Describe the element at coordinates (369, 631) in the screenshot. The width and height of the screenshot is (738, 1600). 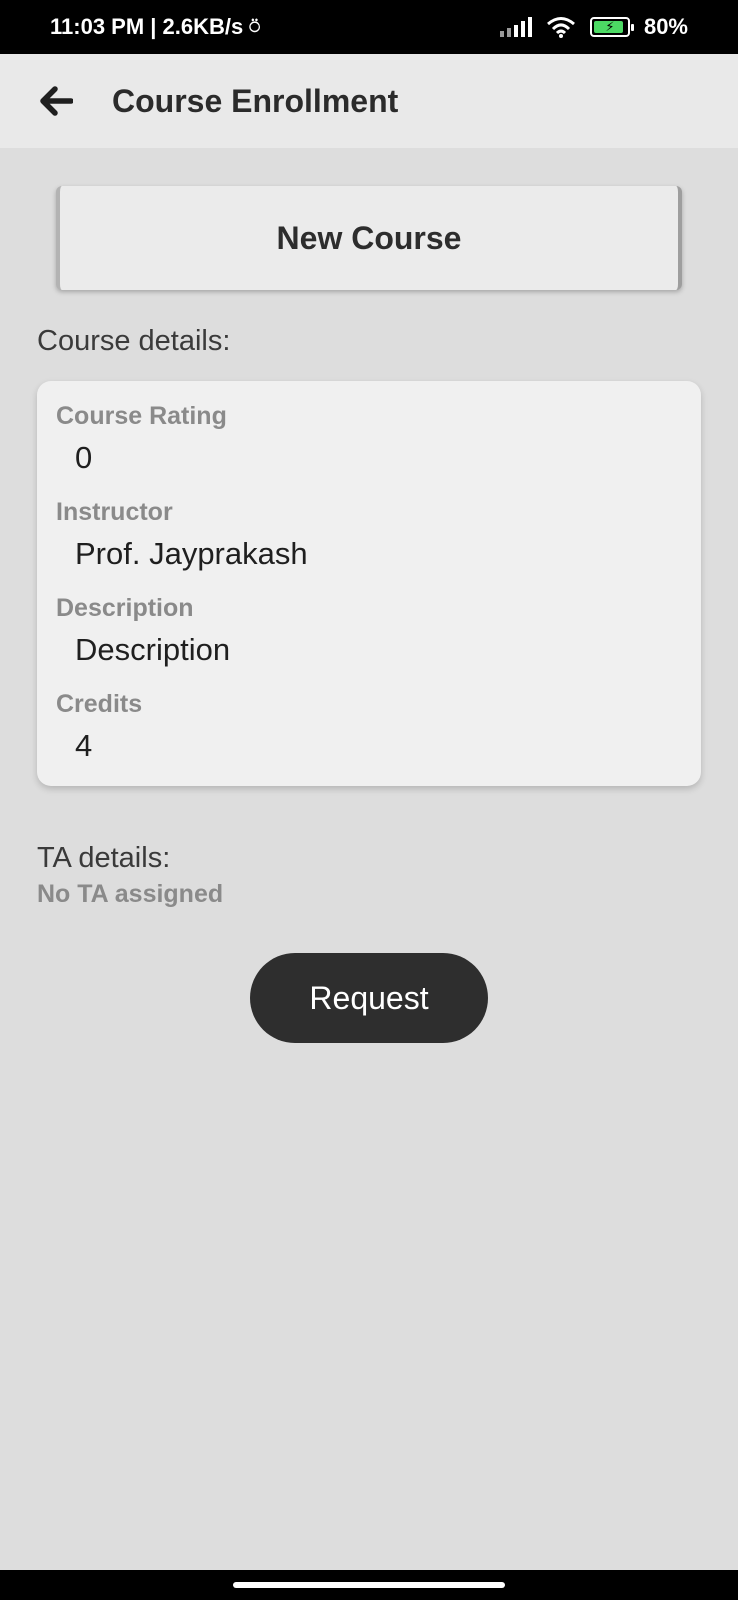
I see `description-field: Description Description` at that location.